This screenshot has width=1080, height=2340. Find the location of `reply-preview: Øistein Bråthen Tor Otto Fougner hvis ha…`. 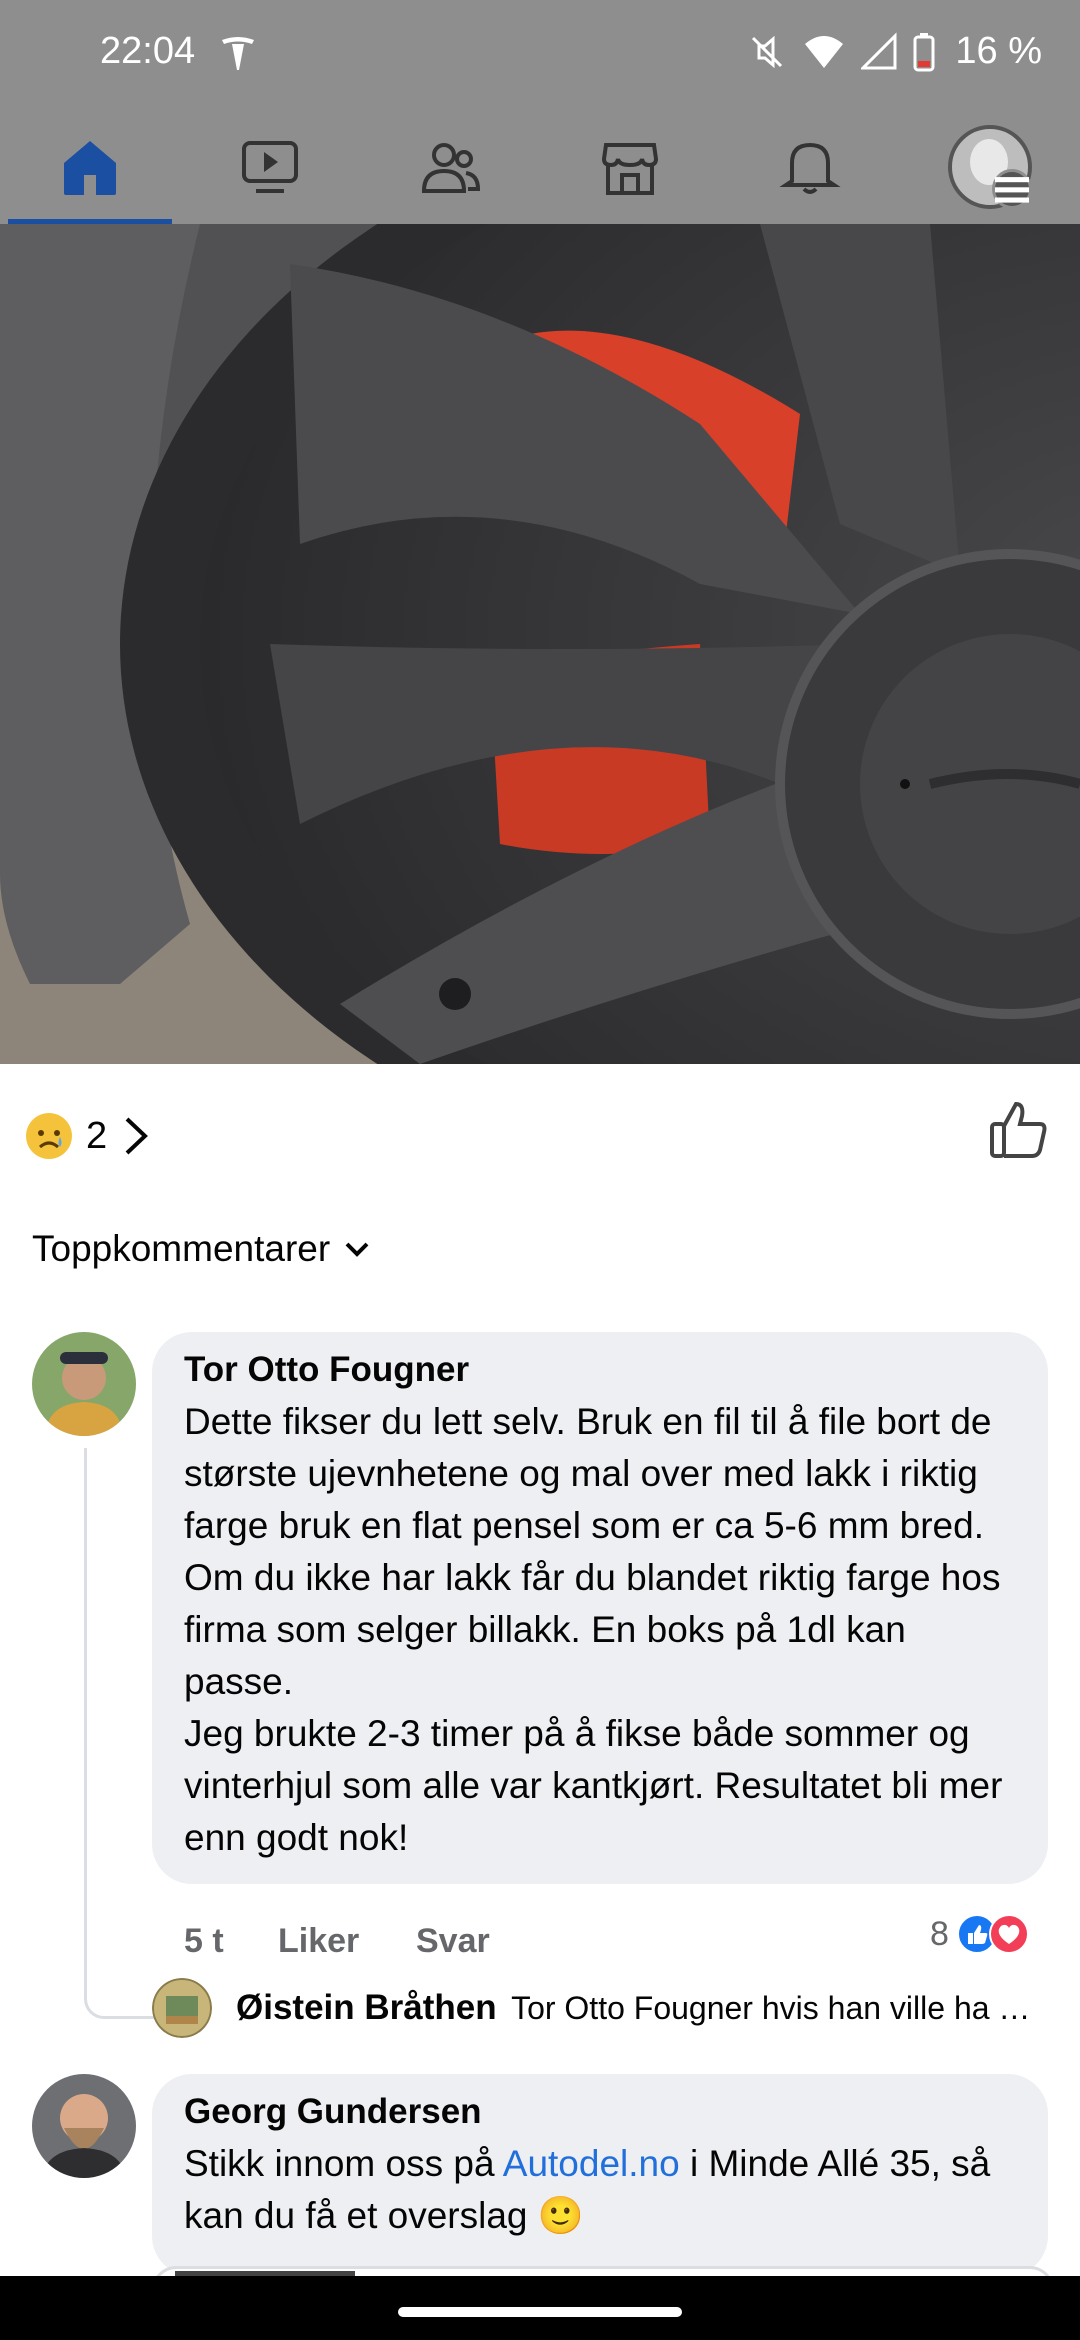

reply-preview: Øistein Bråthen Tor Otto Fougner hvis ha… is located at coordinates (646, 2008).